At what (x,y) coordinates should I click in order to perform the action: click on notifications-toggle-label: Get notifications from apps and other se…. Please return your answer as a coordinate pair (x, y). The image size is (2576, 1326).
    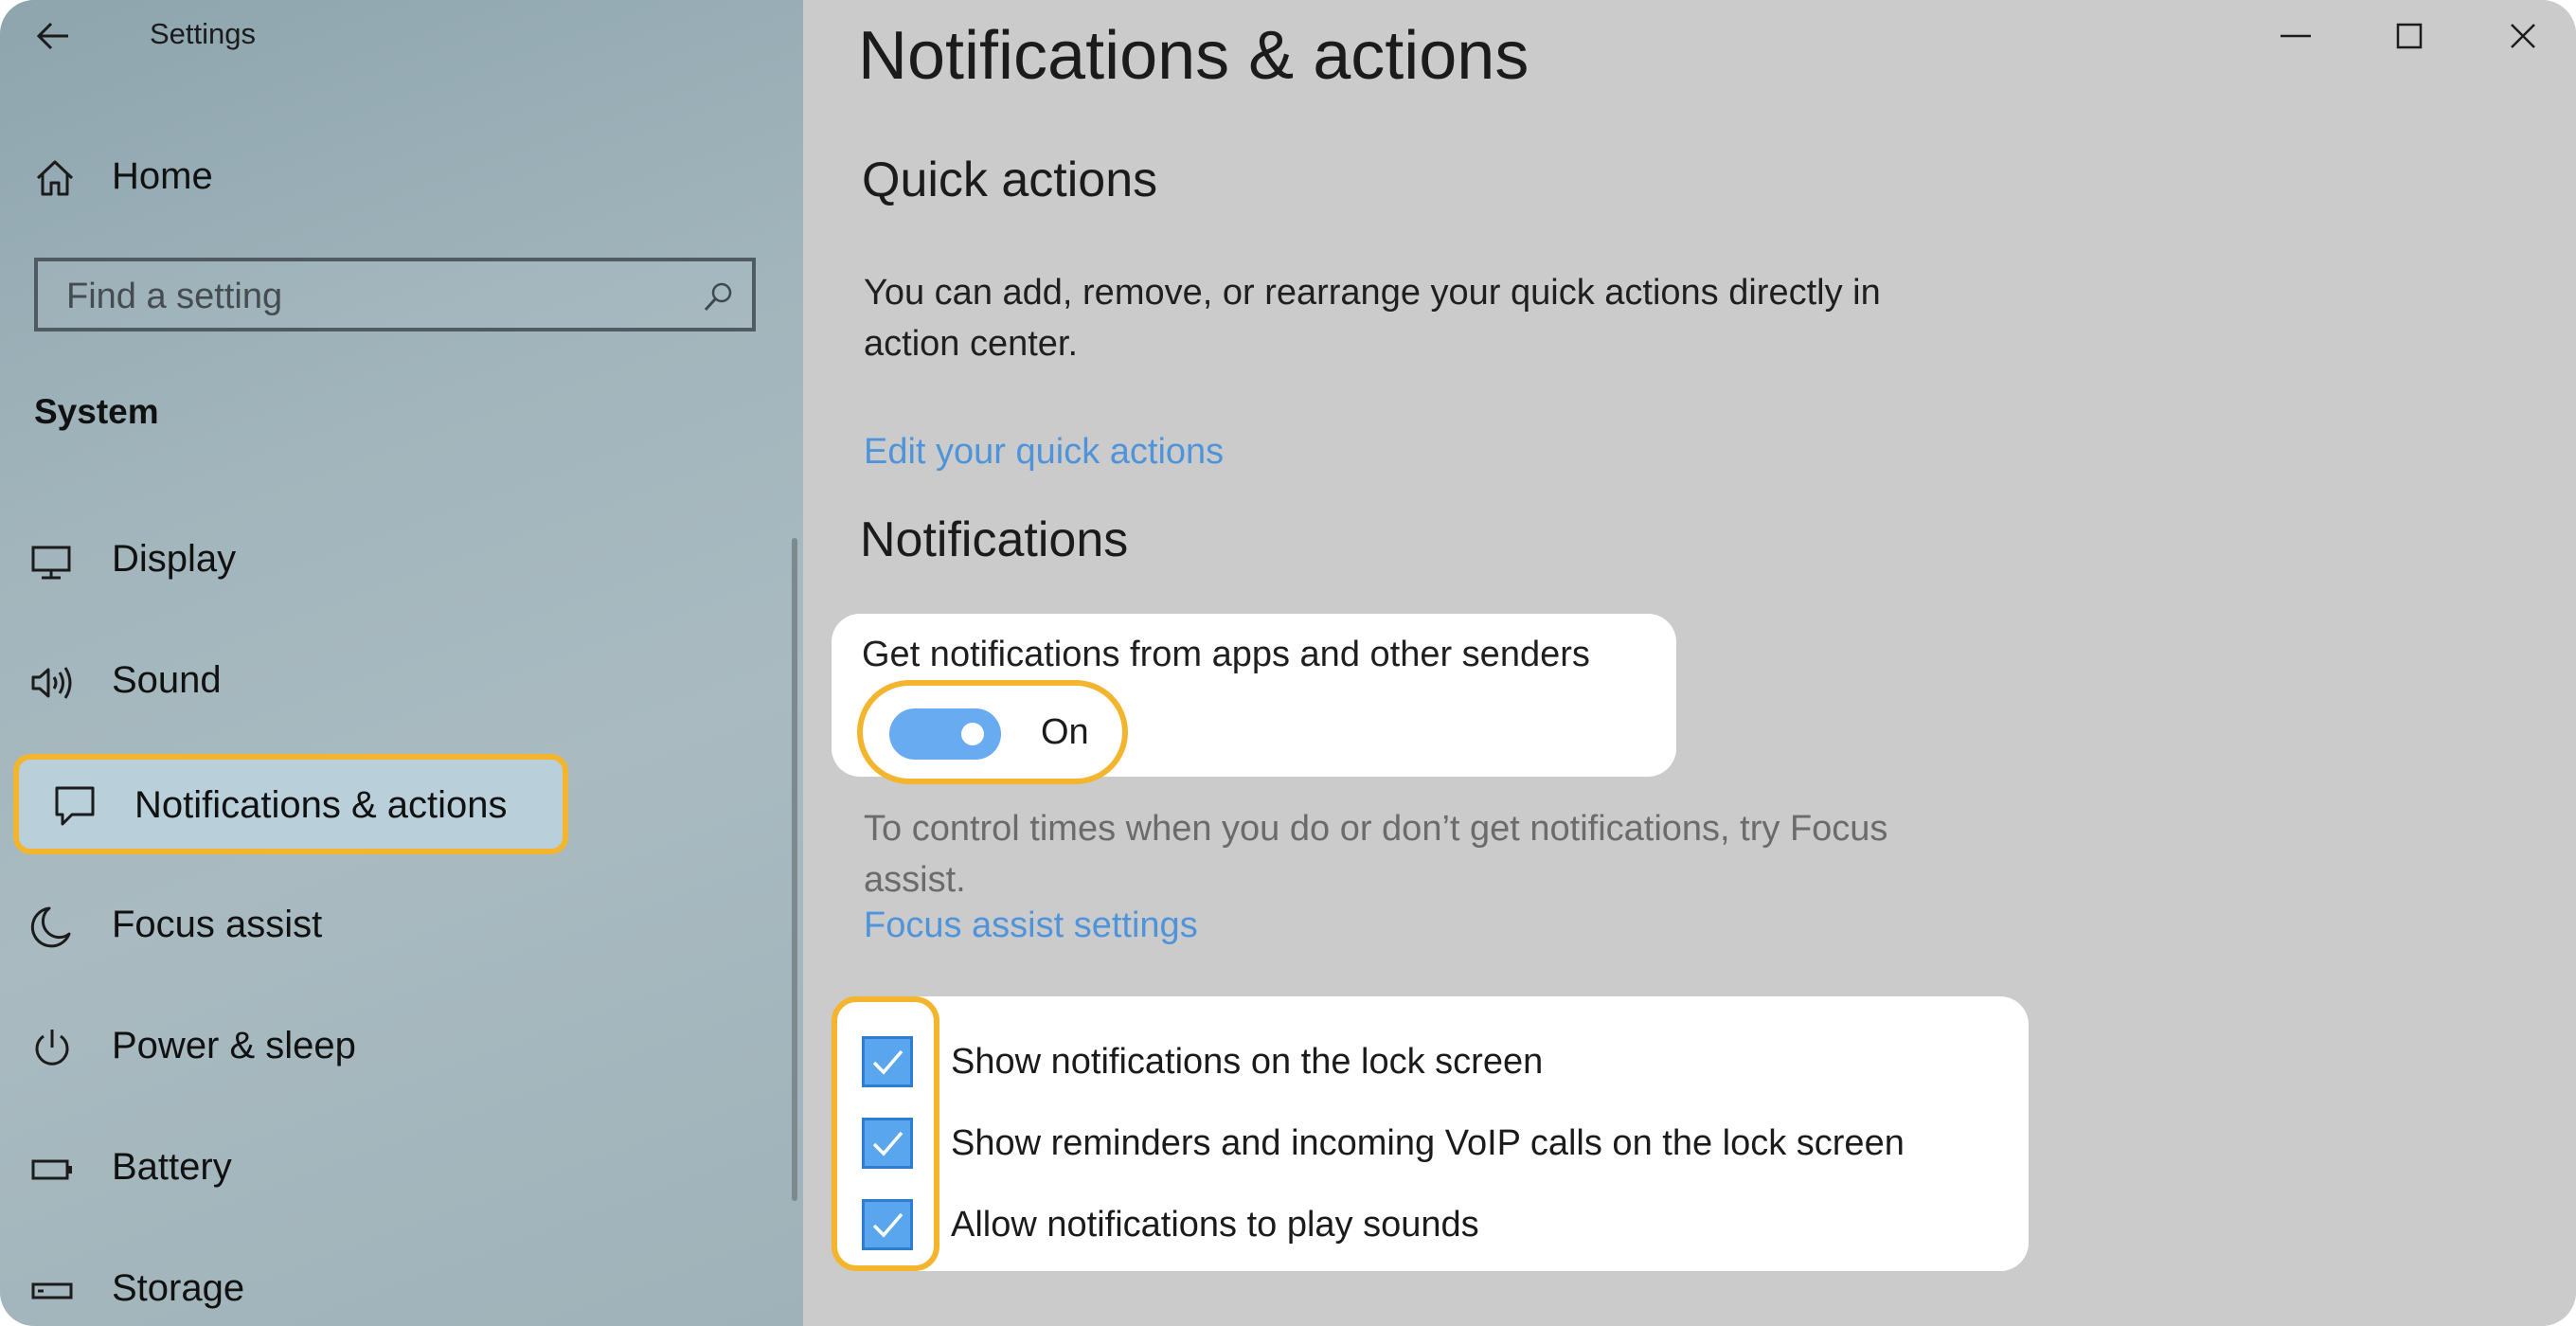
    Looking at the image, I should click on (1226, 654).